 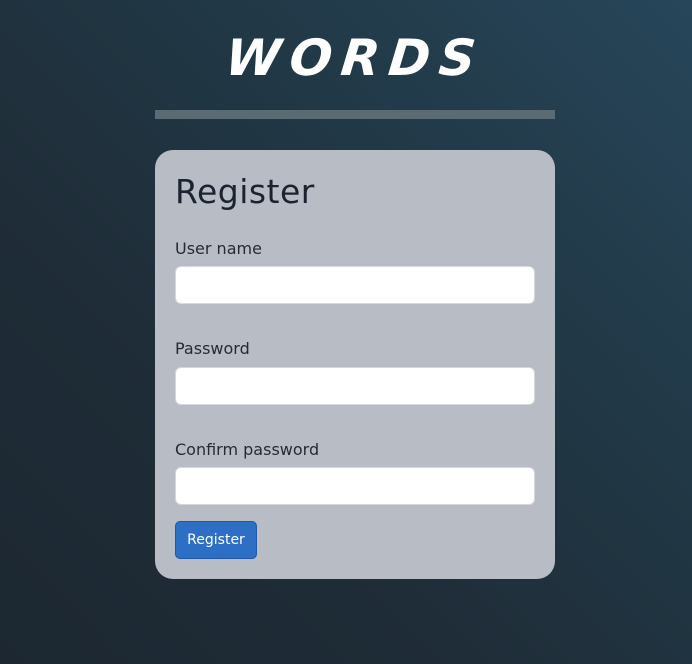 I want to click on register-button: Register, so click(x=216, y=540).